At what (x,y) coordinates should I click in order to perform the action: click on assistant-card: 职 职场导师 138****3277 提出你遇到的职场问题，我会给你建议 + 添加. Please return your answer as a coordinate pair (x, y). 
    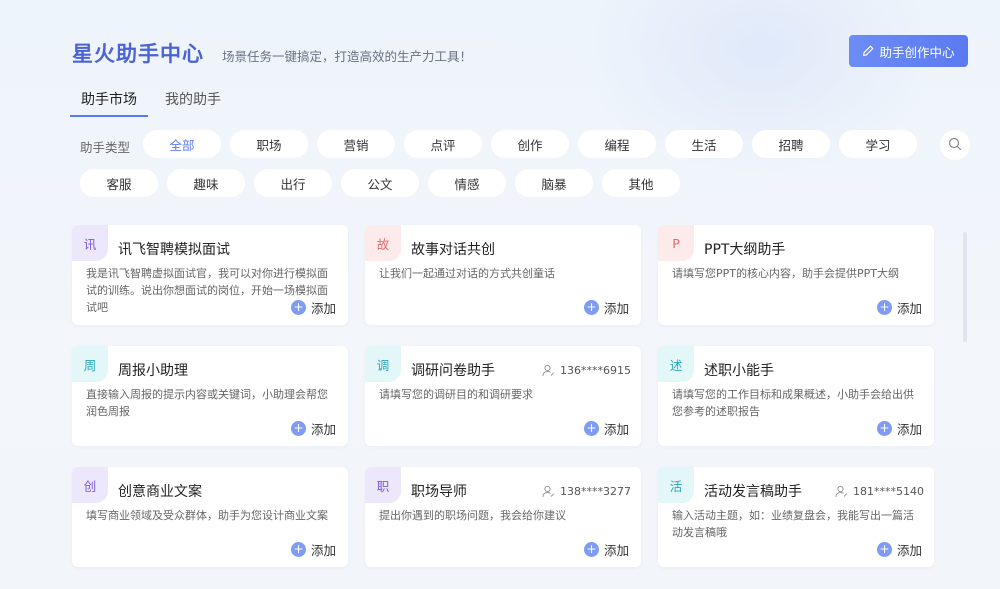
    Looking at the image, I should click on (503, 517).